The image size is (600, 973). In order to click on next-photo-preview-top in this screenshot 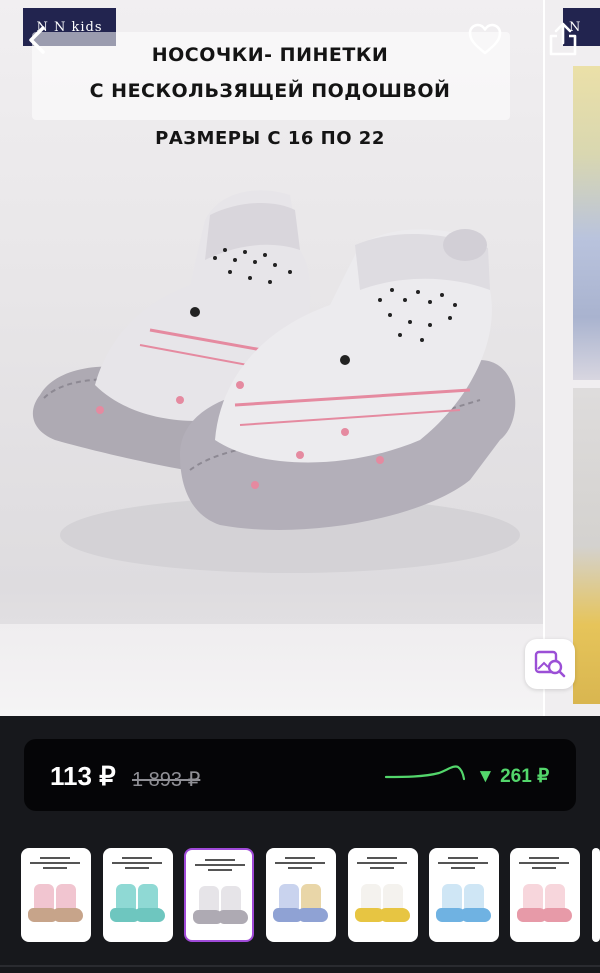, I will do `click(586, 223)`.